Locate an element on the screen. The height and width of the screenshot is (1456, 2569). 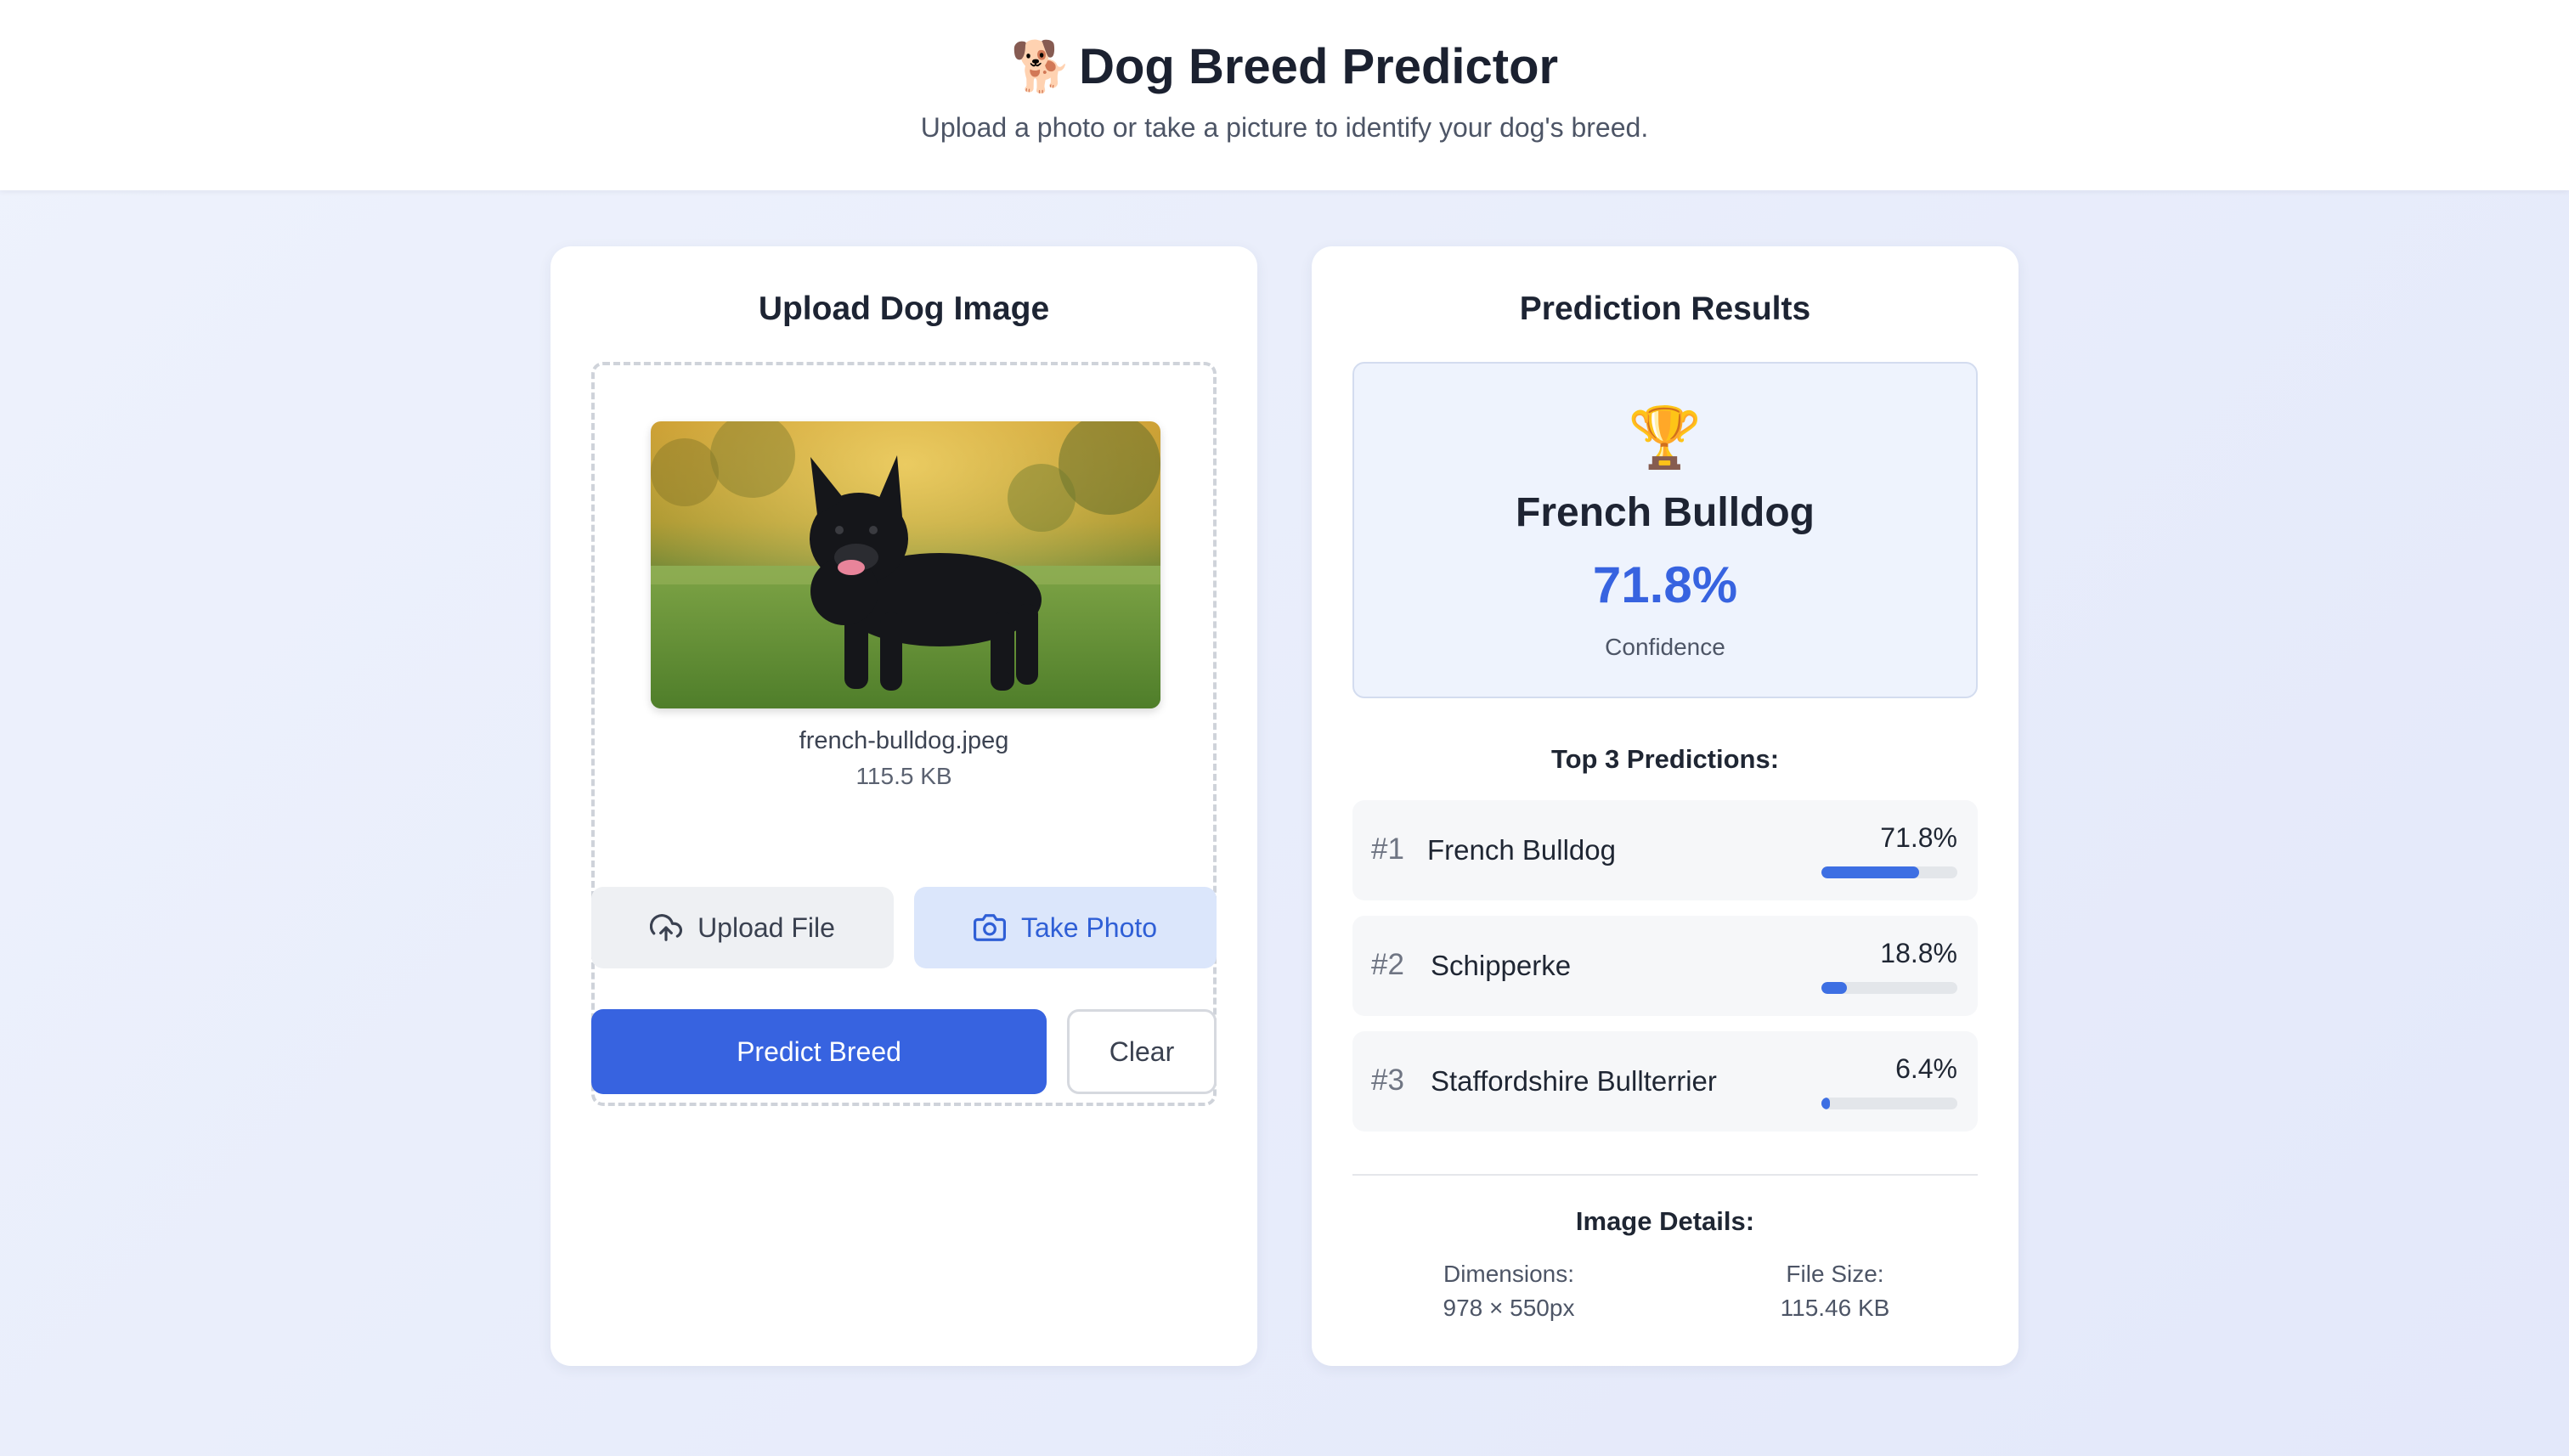
prediction-breed: Schipperke is located at coordinates (1502, 966).